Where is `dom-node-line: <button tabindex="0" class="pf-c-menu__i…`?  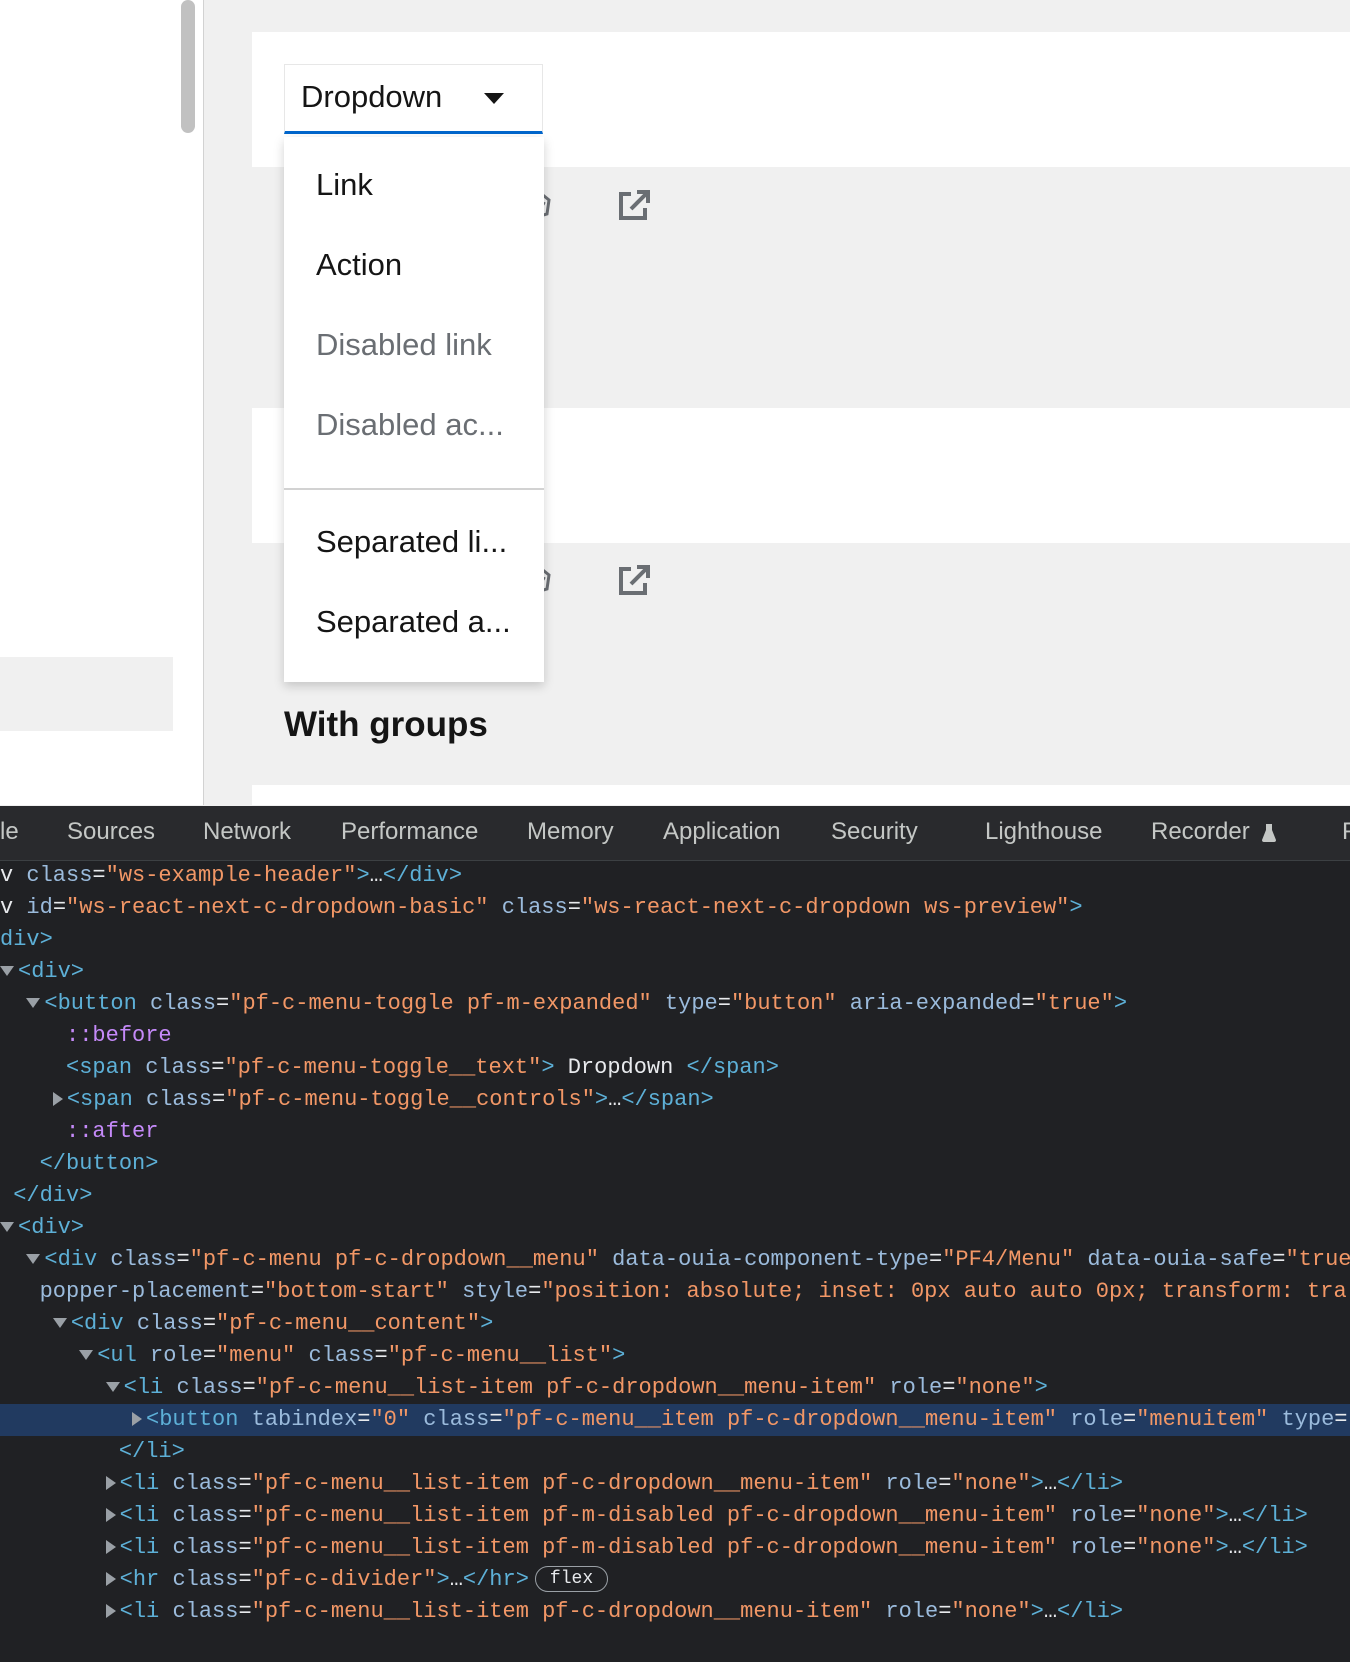 dom-node-line: <button tabindex="0" class="pf-c-menu__i… is located at coordinates (675, 1420).